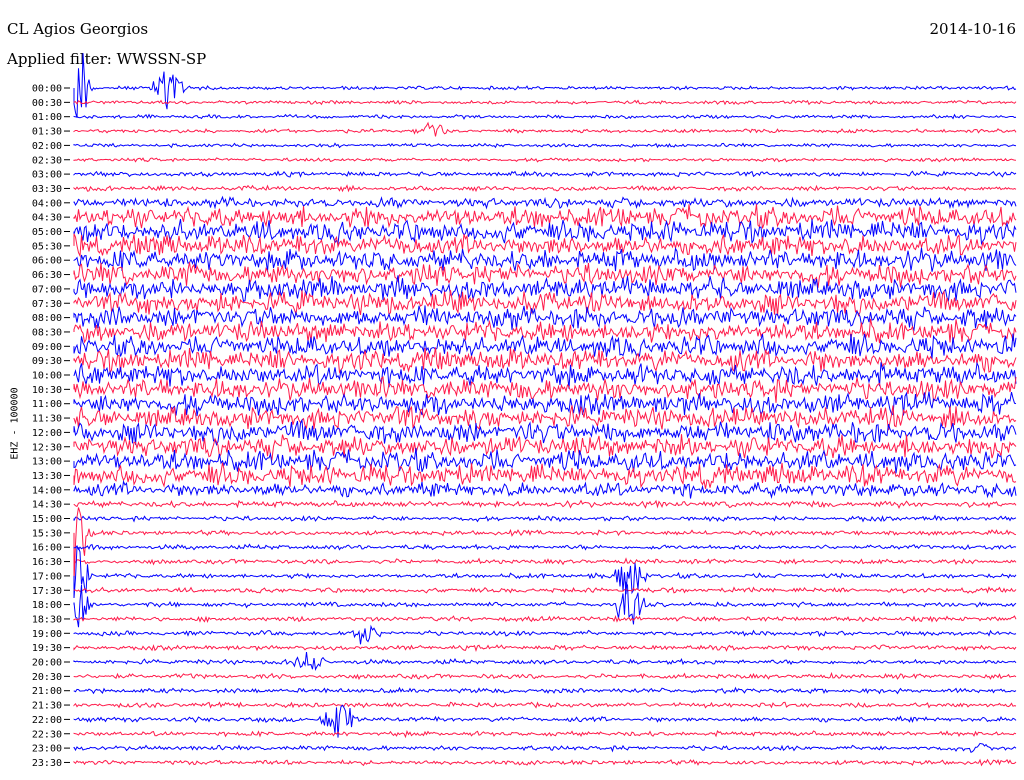  I want to click on time-tick-label: 16:30, so click(47, 562).